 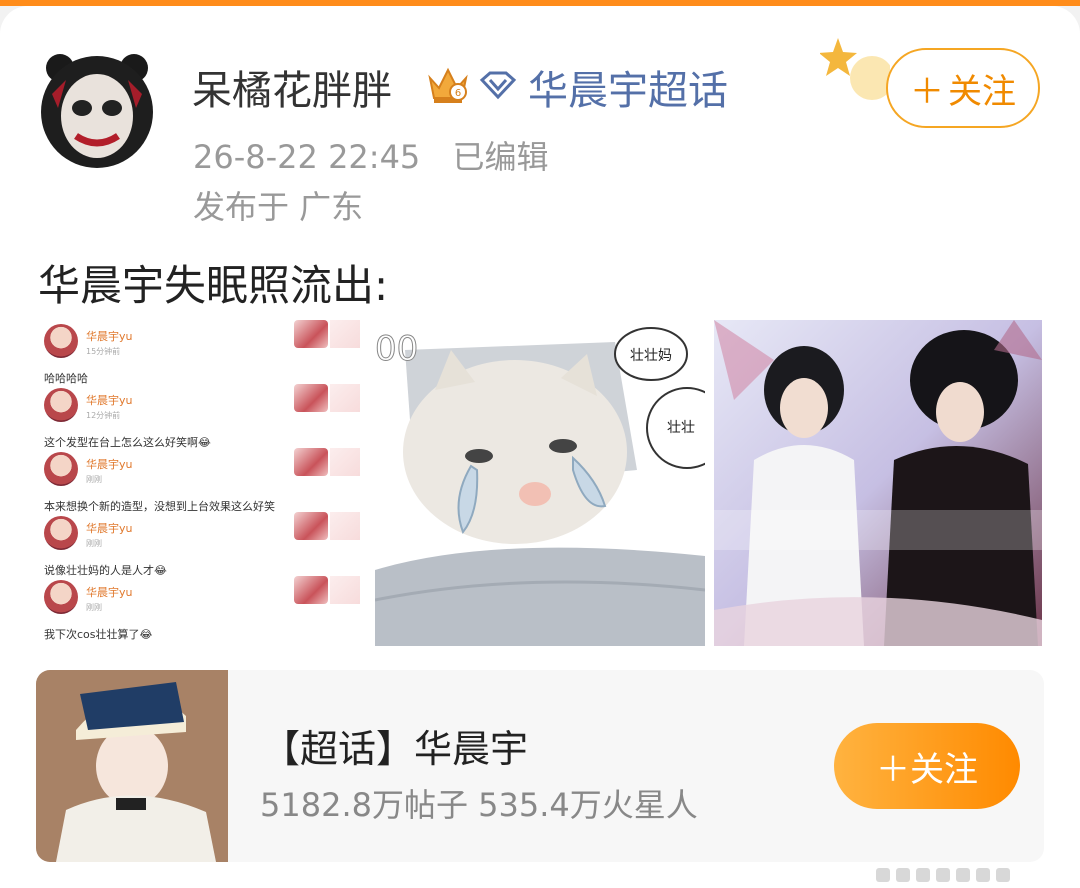 I want to click on chat-message: 说像壮壮妈的人是人才😂, so click(x=105, y=570).